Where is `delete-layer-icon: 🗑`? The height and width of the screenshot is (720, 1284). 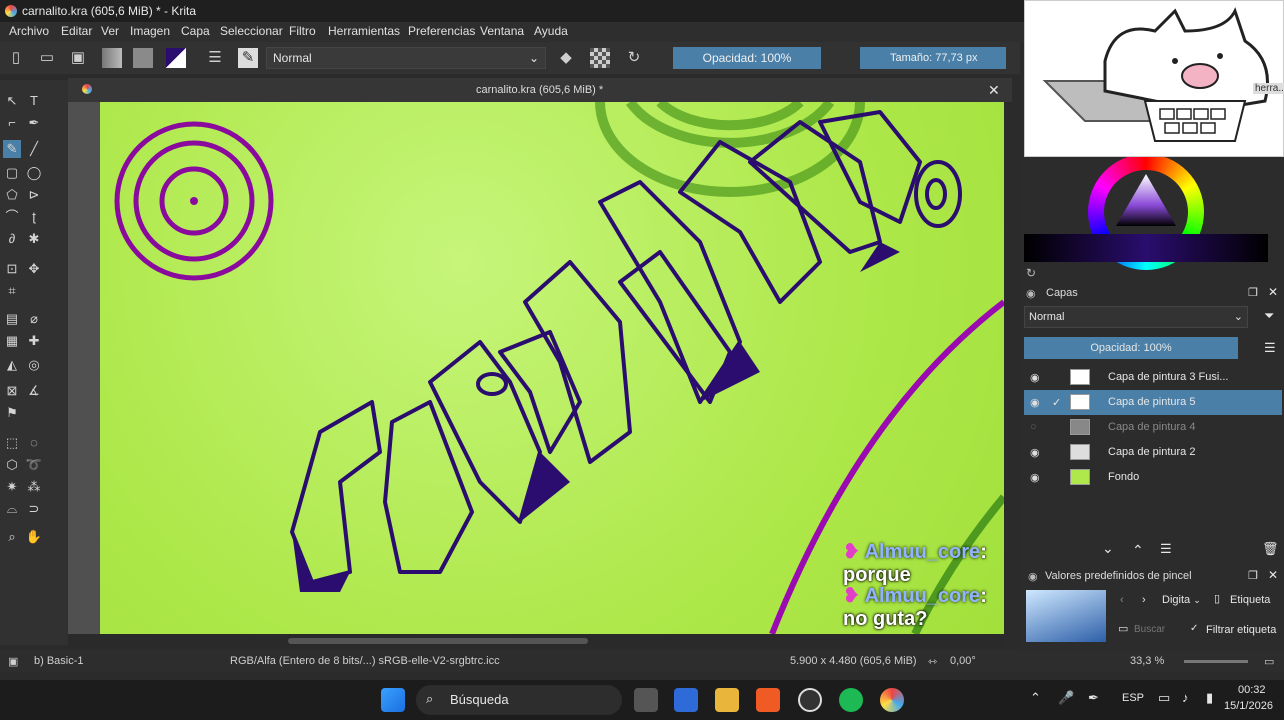 delete-layer-icon: 🗑 is located at coordinates (1270, 549).